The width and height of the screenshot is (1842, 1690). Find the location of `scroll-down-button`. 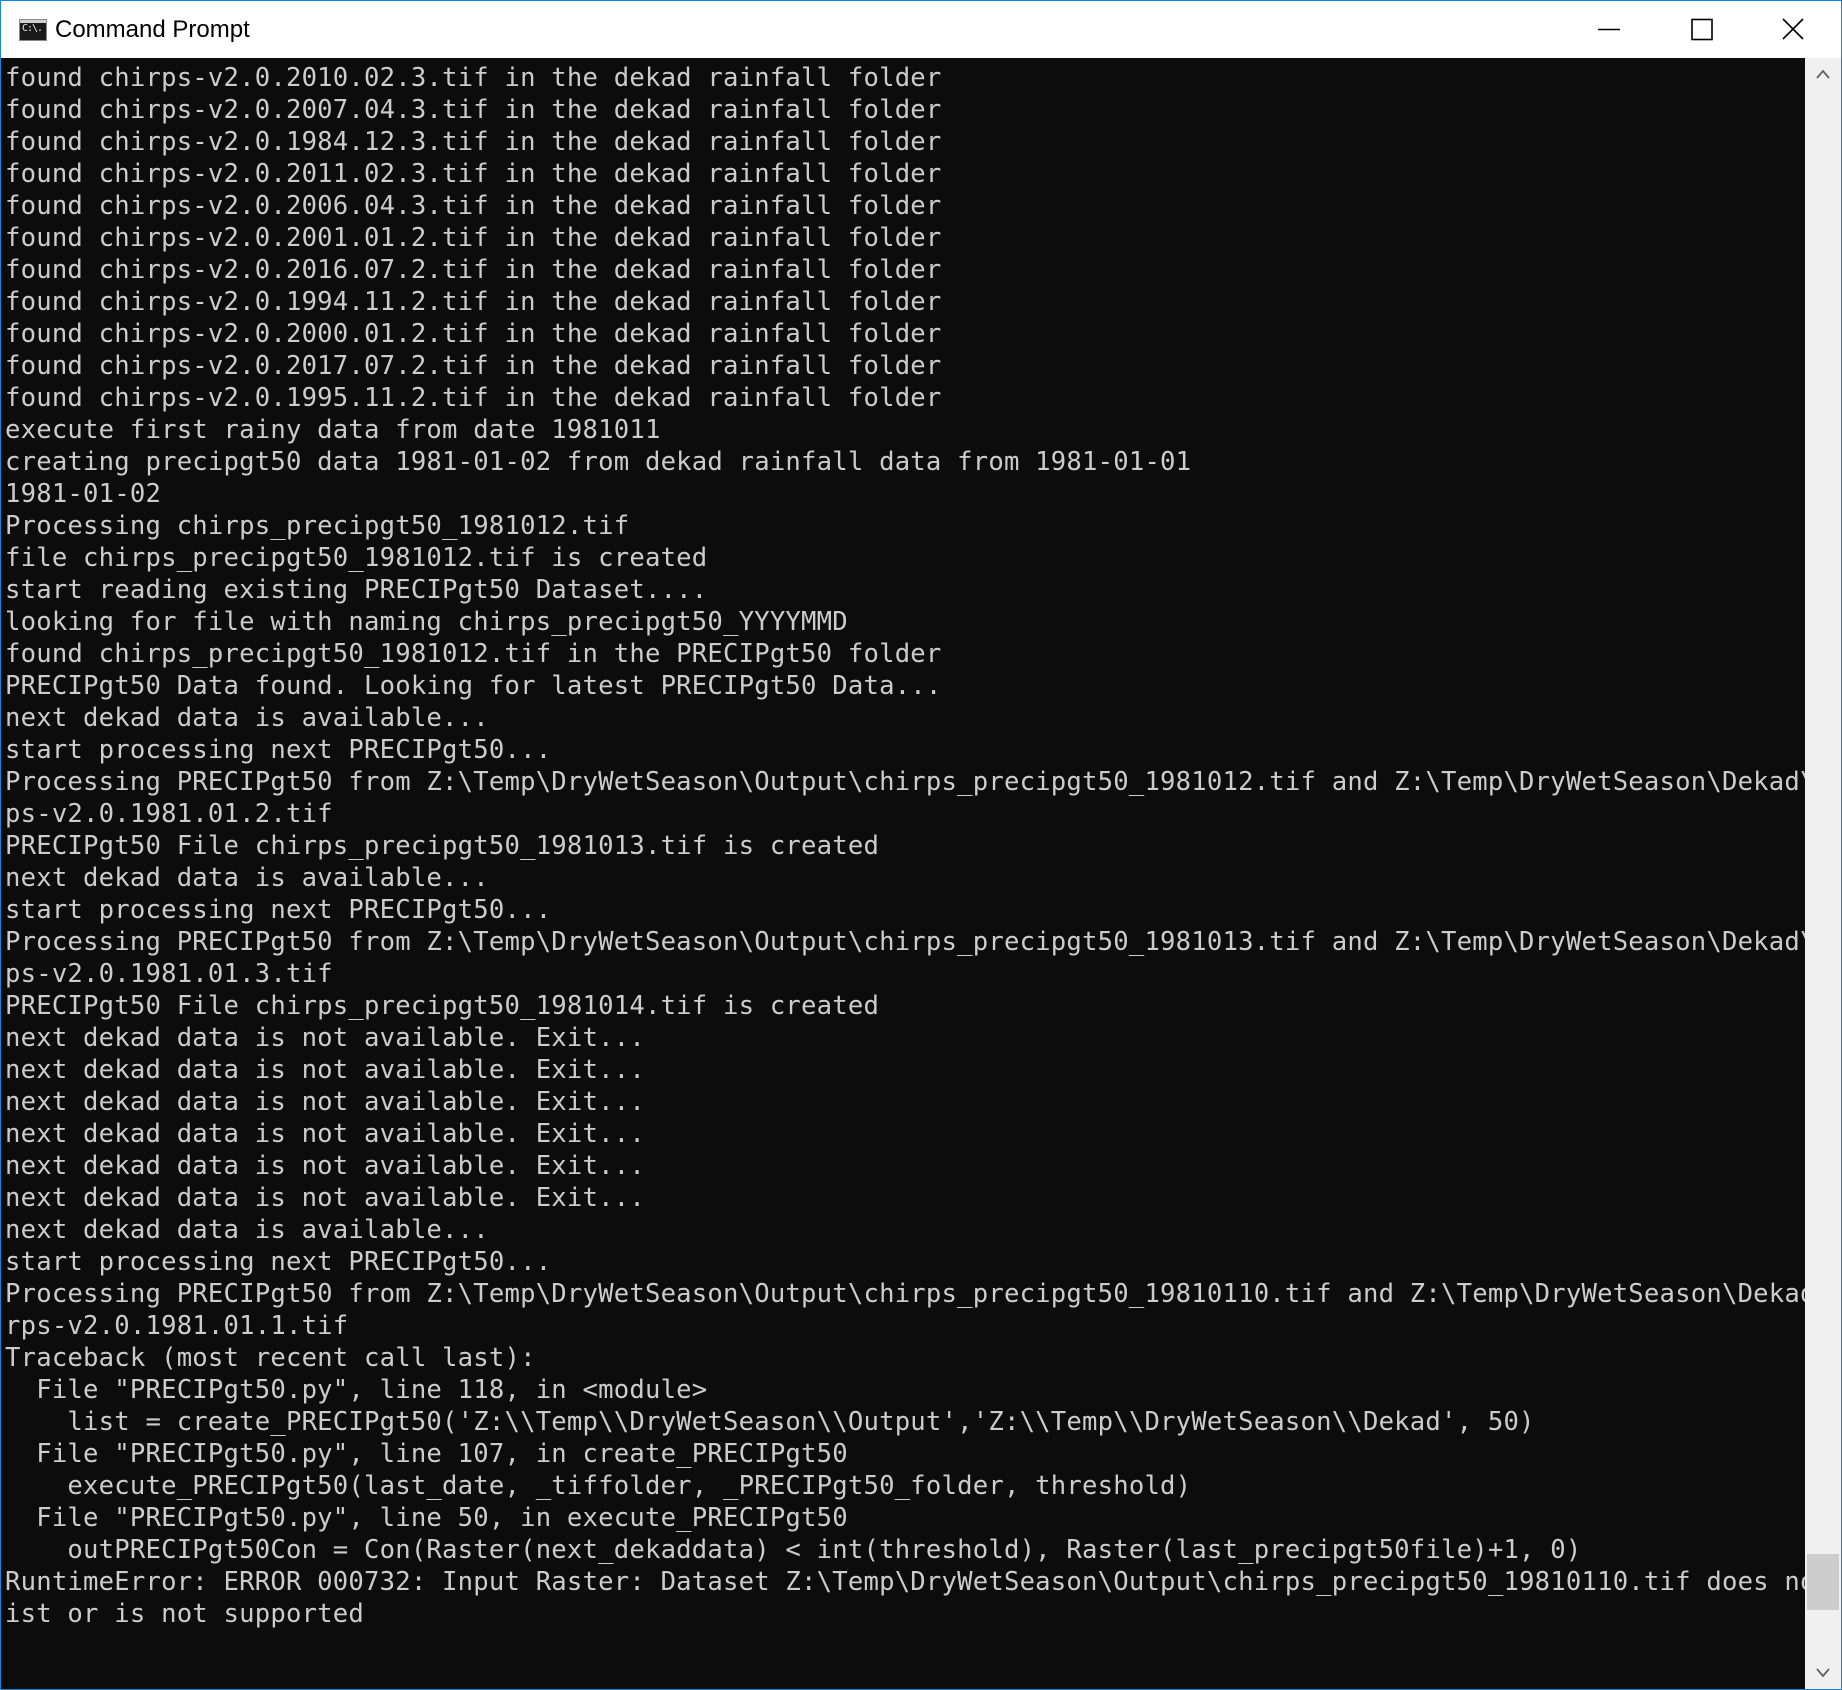

scroll-down-button is located at coordinates (1823, 1672).